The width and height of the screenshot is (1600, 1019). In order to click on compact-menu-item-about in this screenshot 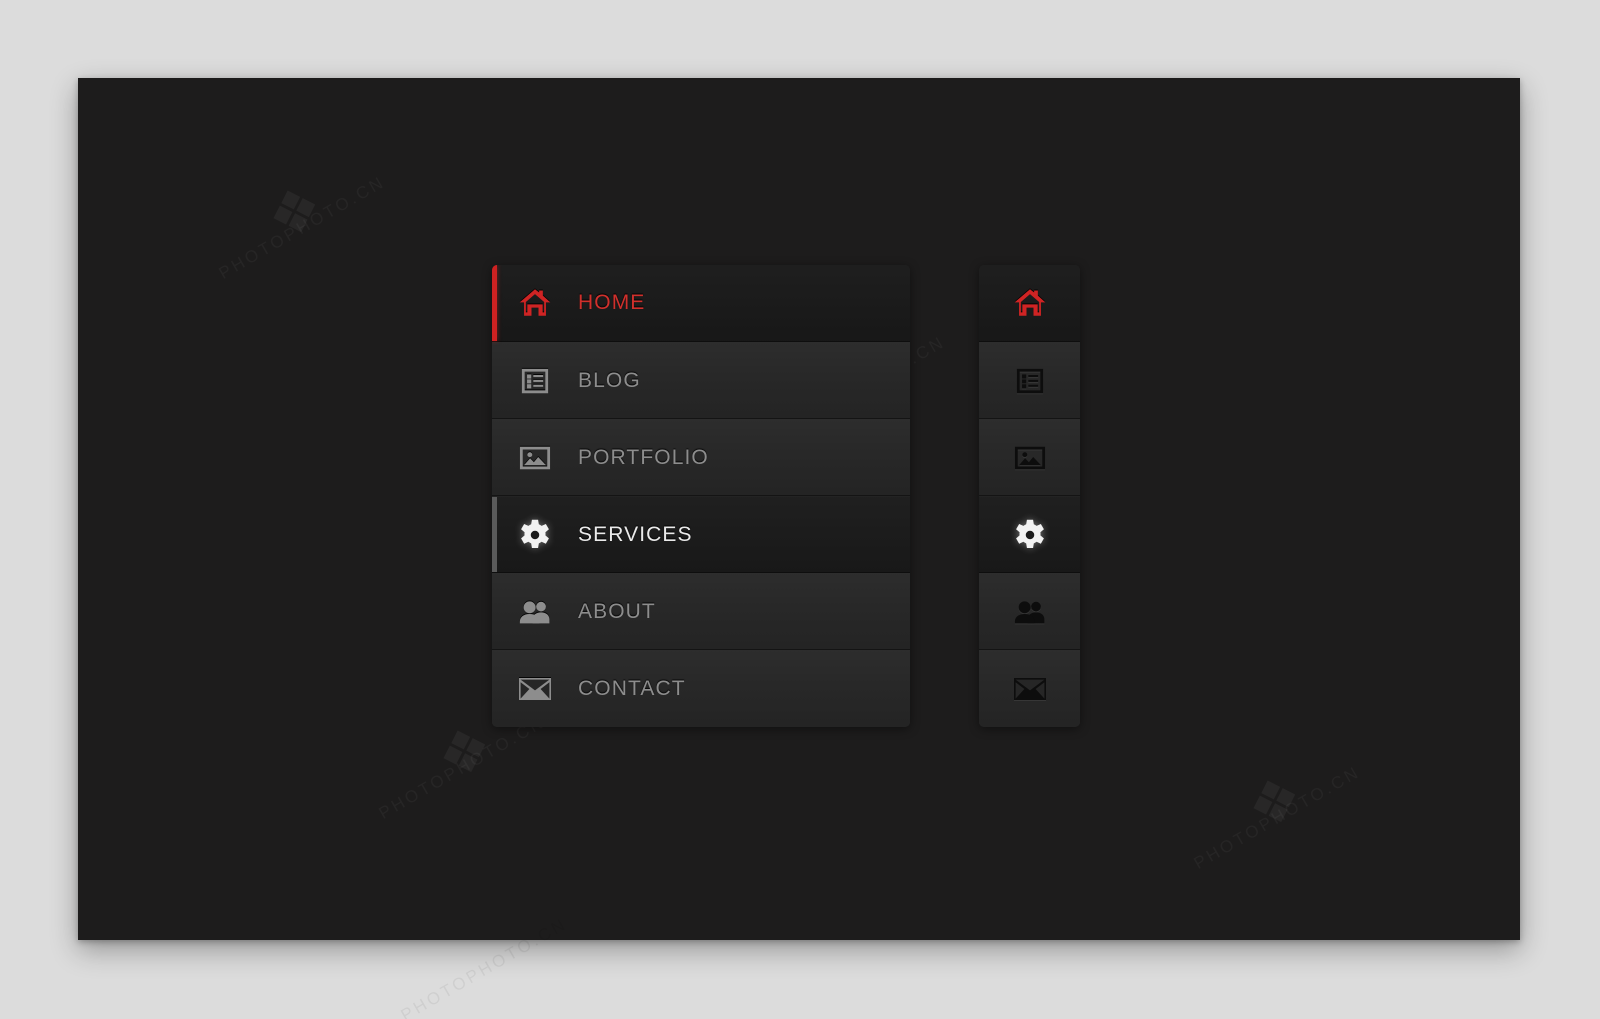, I will do `click(1029, 611)`.